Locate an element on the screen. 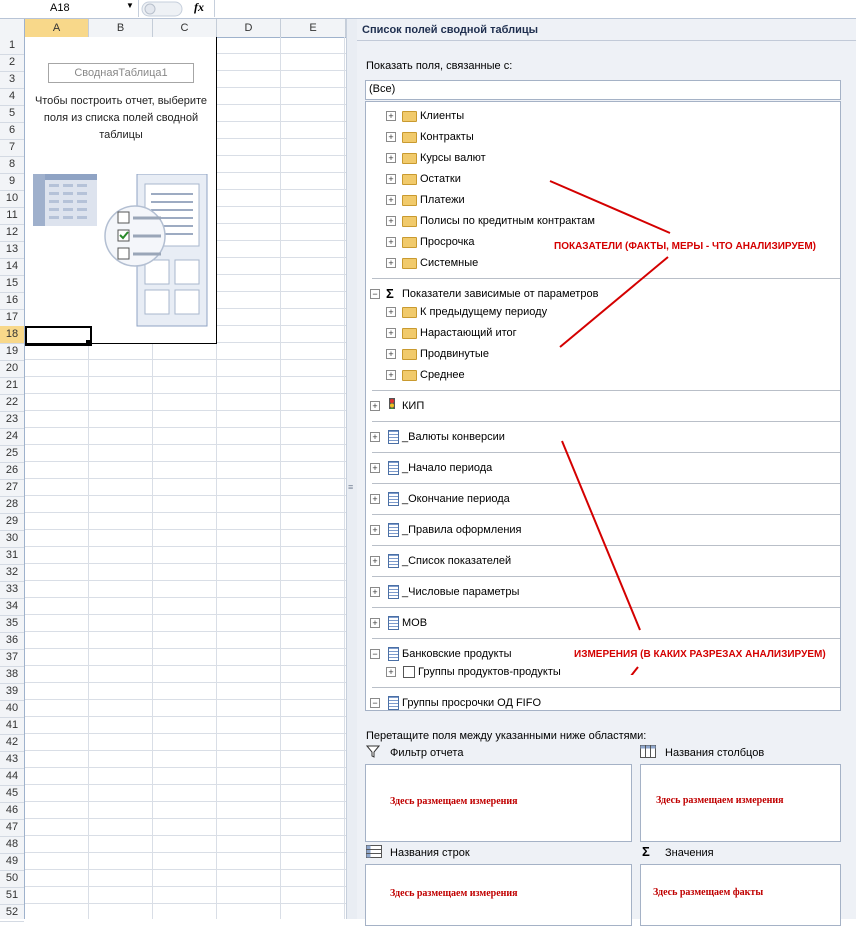  column-header-e: E is located at coordinates (313, 28).